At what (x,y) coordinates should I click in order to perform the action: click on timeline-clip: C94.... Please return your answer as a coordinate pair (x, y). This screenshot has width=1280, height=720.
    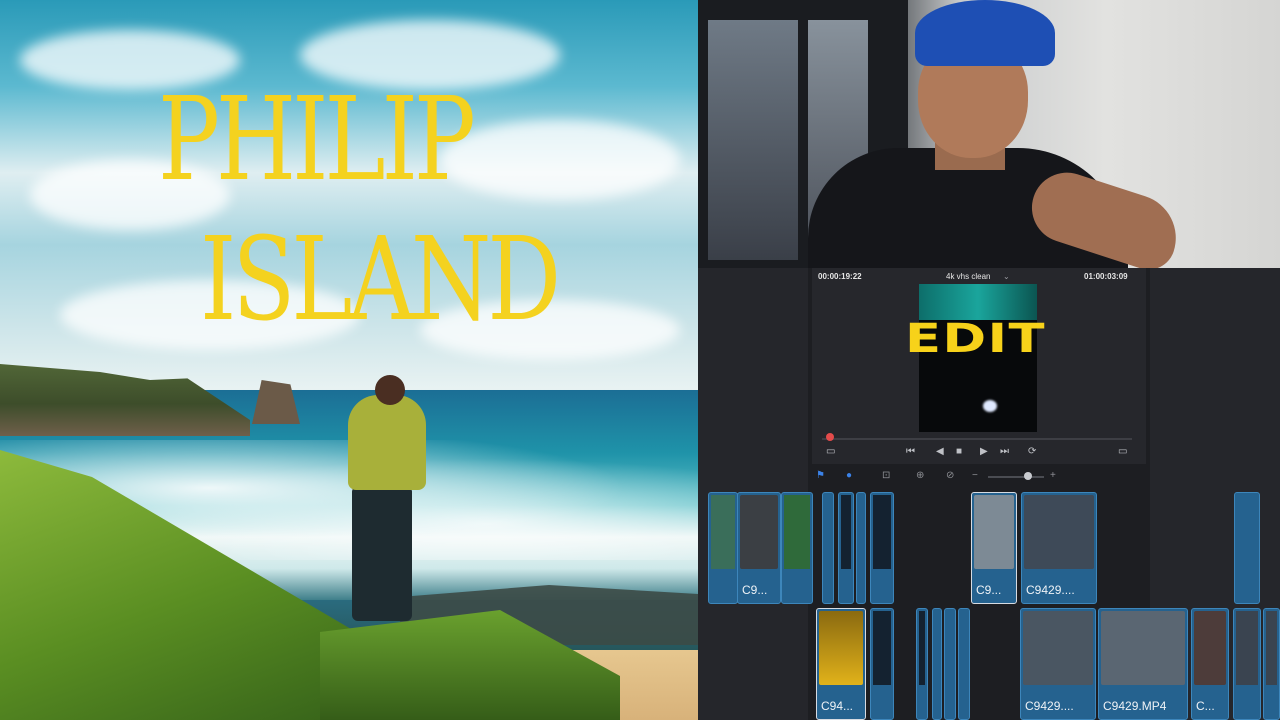
    Looking at the image, I should click on (841, 664).